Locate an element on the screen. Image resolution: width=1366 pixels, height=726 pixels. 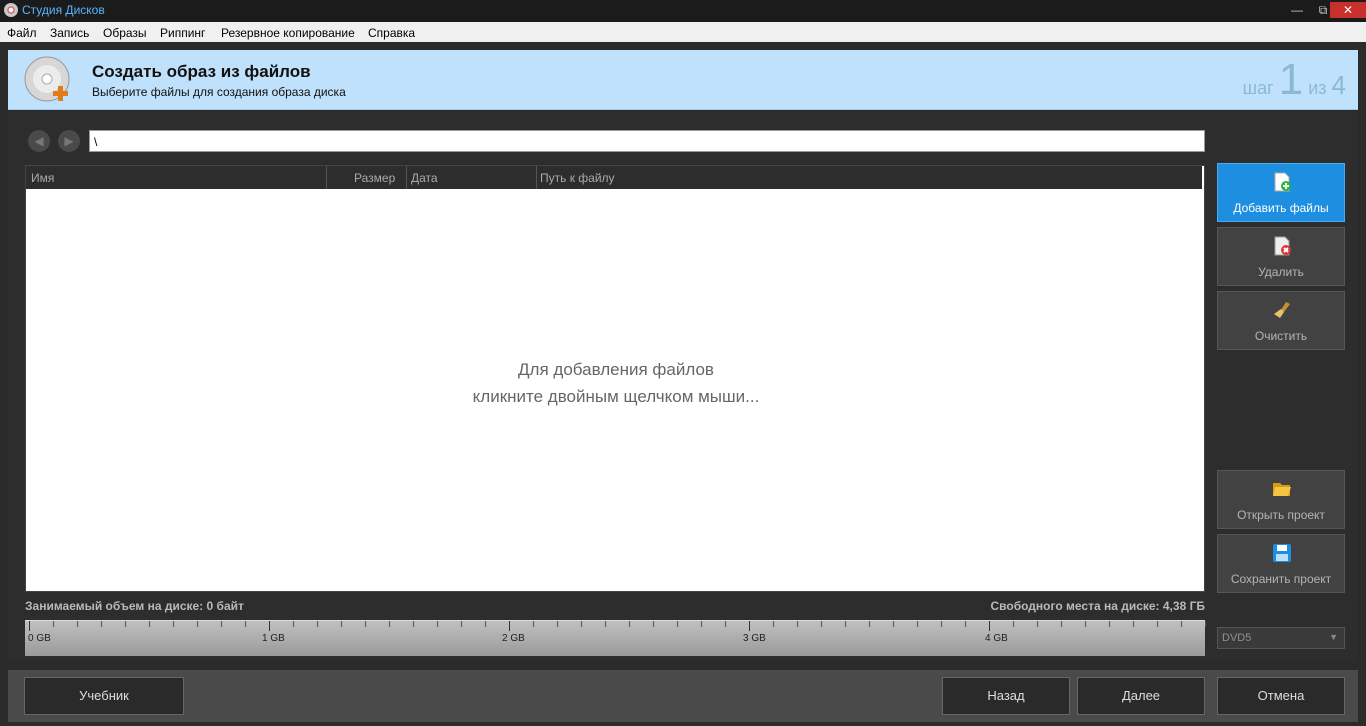
minimize-button: — is located at coordinates (1297, 10).